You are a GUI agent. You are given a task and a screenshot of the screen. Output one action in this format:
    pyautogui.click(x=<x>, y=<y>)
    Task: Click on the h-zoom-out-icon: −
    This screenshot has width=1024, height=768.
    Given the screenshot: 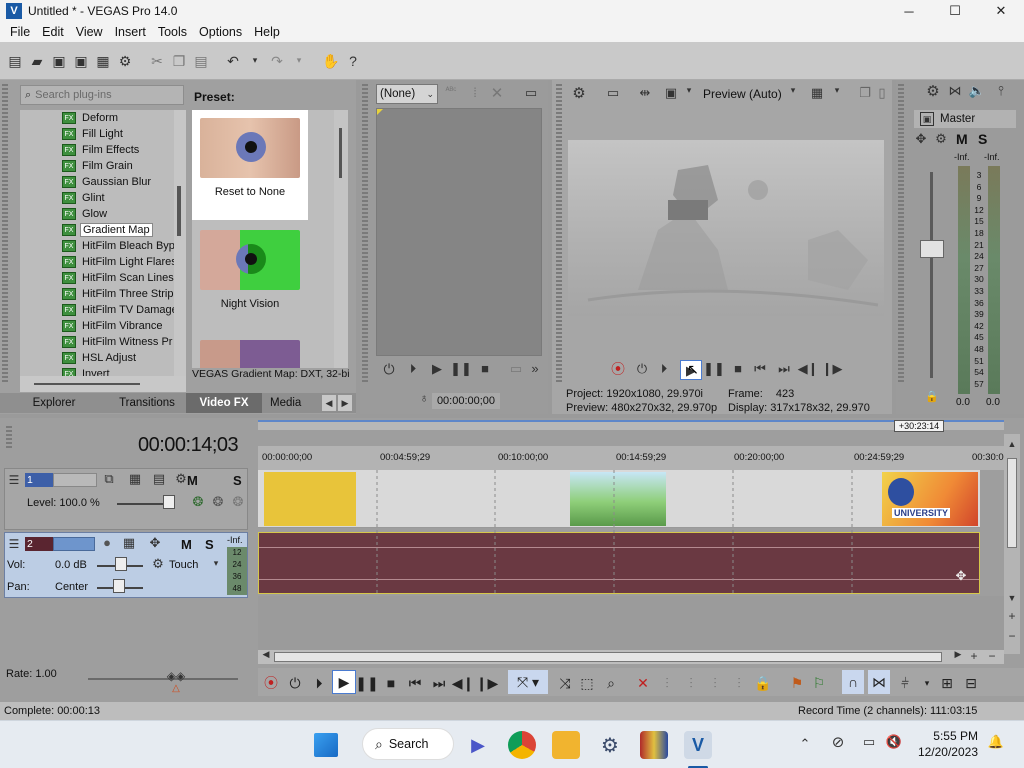 What is the action you would take?
    pyautogui.click(x=992, y=656)
    